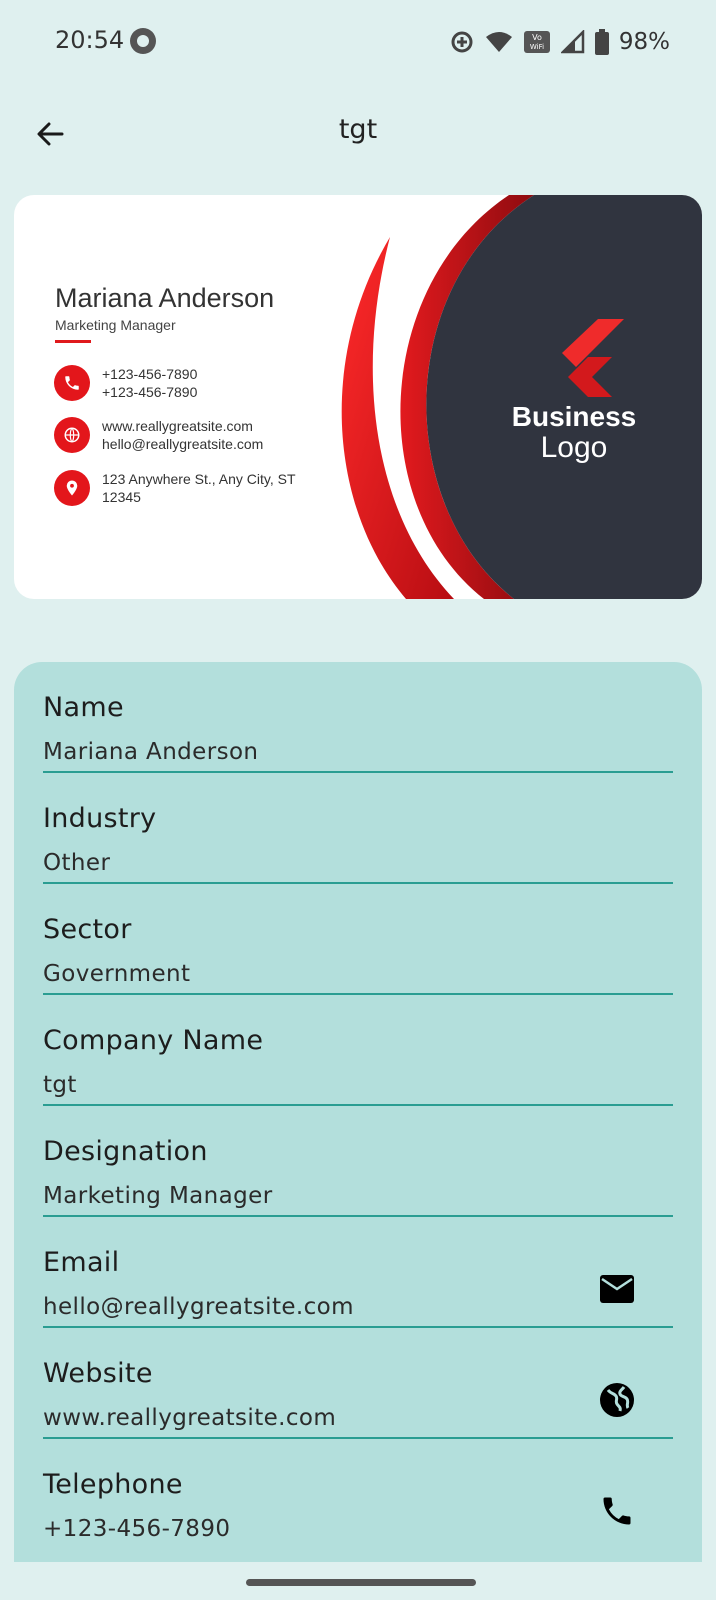  I want to click on field-value: Marketing Manager, so click(158, 1196).